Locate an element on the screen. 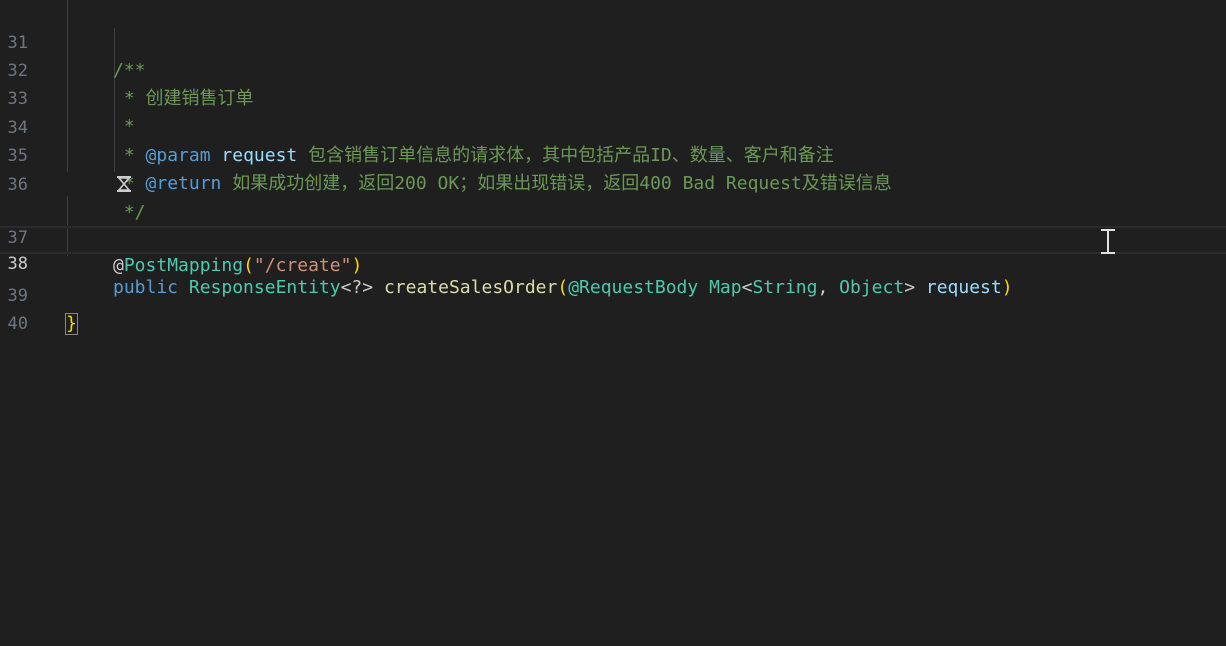 This screenshot has height=646, width=1226. code-line-33: 33 * is located at coordinates (613, 97).